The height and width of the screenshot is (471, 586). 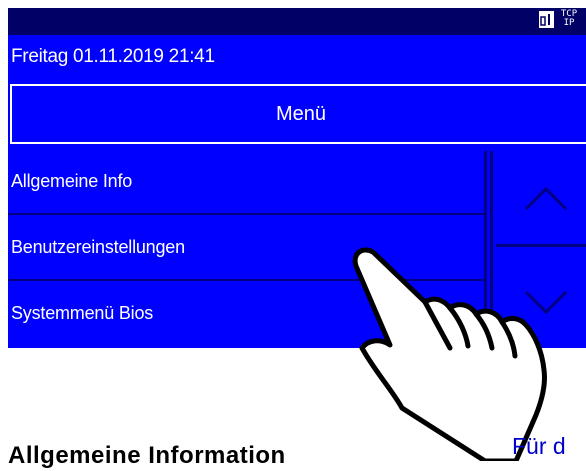 I want to click on tcp-ip-icon: TCP IP, so click(x=569, y=19).